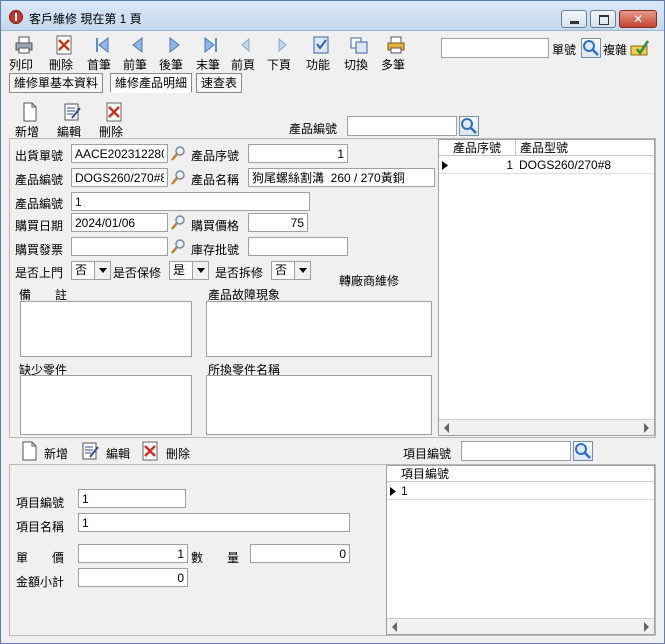 Image resolution: width=665 pixels, height=644 pixels. What do you see at coordinates (516, 451) in the screenshot?
I see `item-search-input` at bounding box center [516, 451].